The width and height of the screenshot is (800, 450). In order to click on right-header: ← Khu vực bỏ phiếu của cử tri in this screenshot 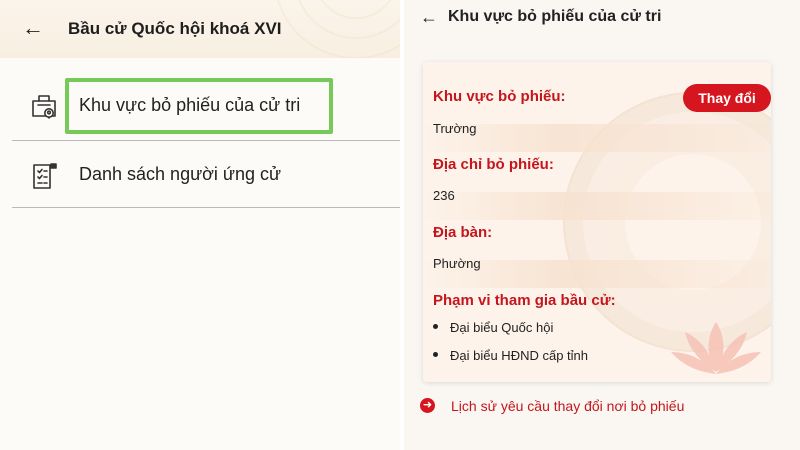, I will do `click(602, 19)`.